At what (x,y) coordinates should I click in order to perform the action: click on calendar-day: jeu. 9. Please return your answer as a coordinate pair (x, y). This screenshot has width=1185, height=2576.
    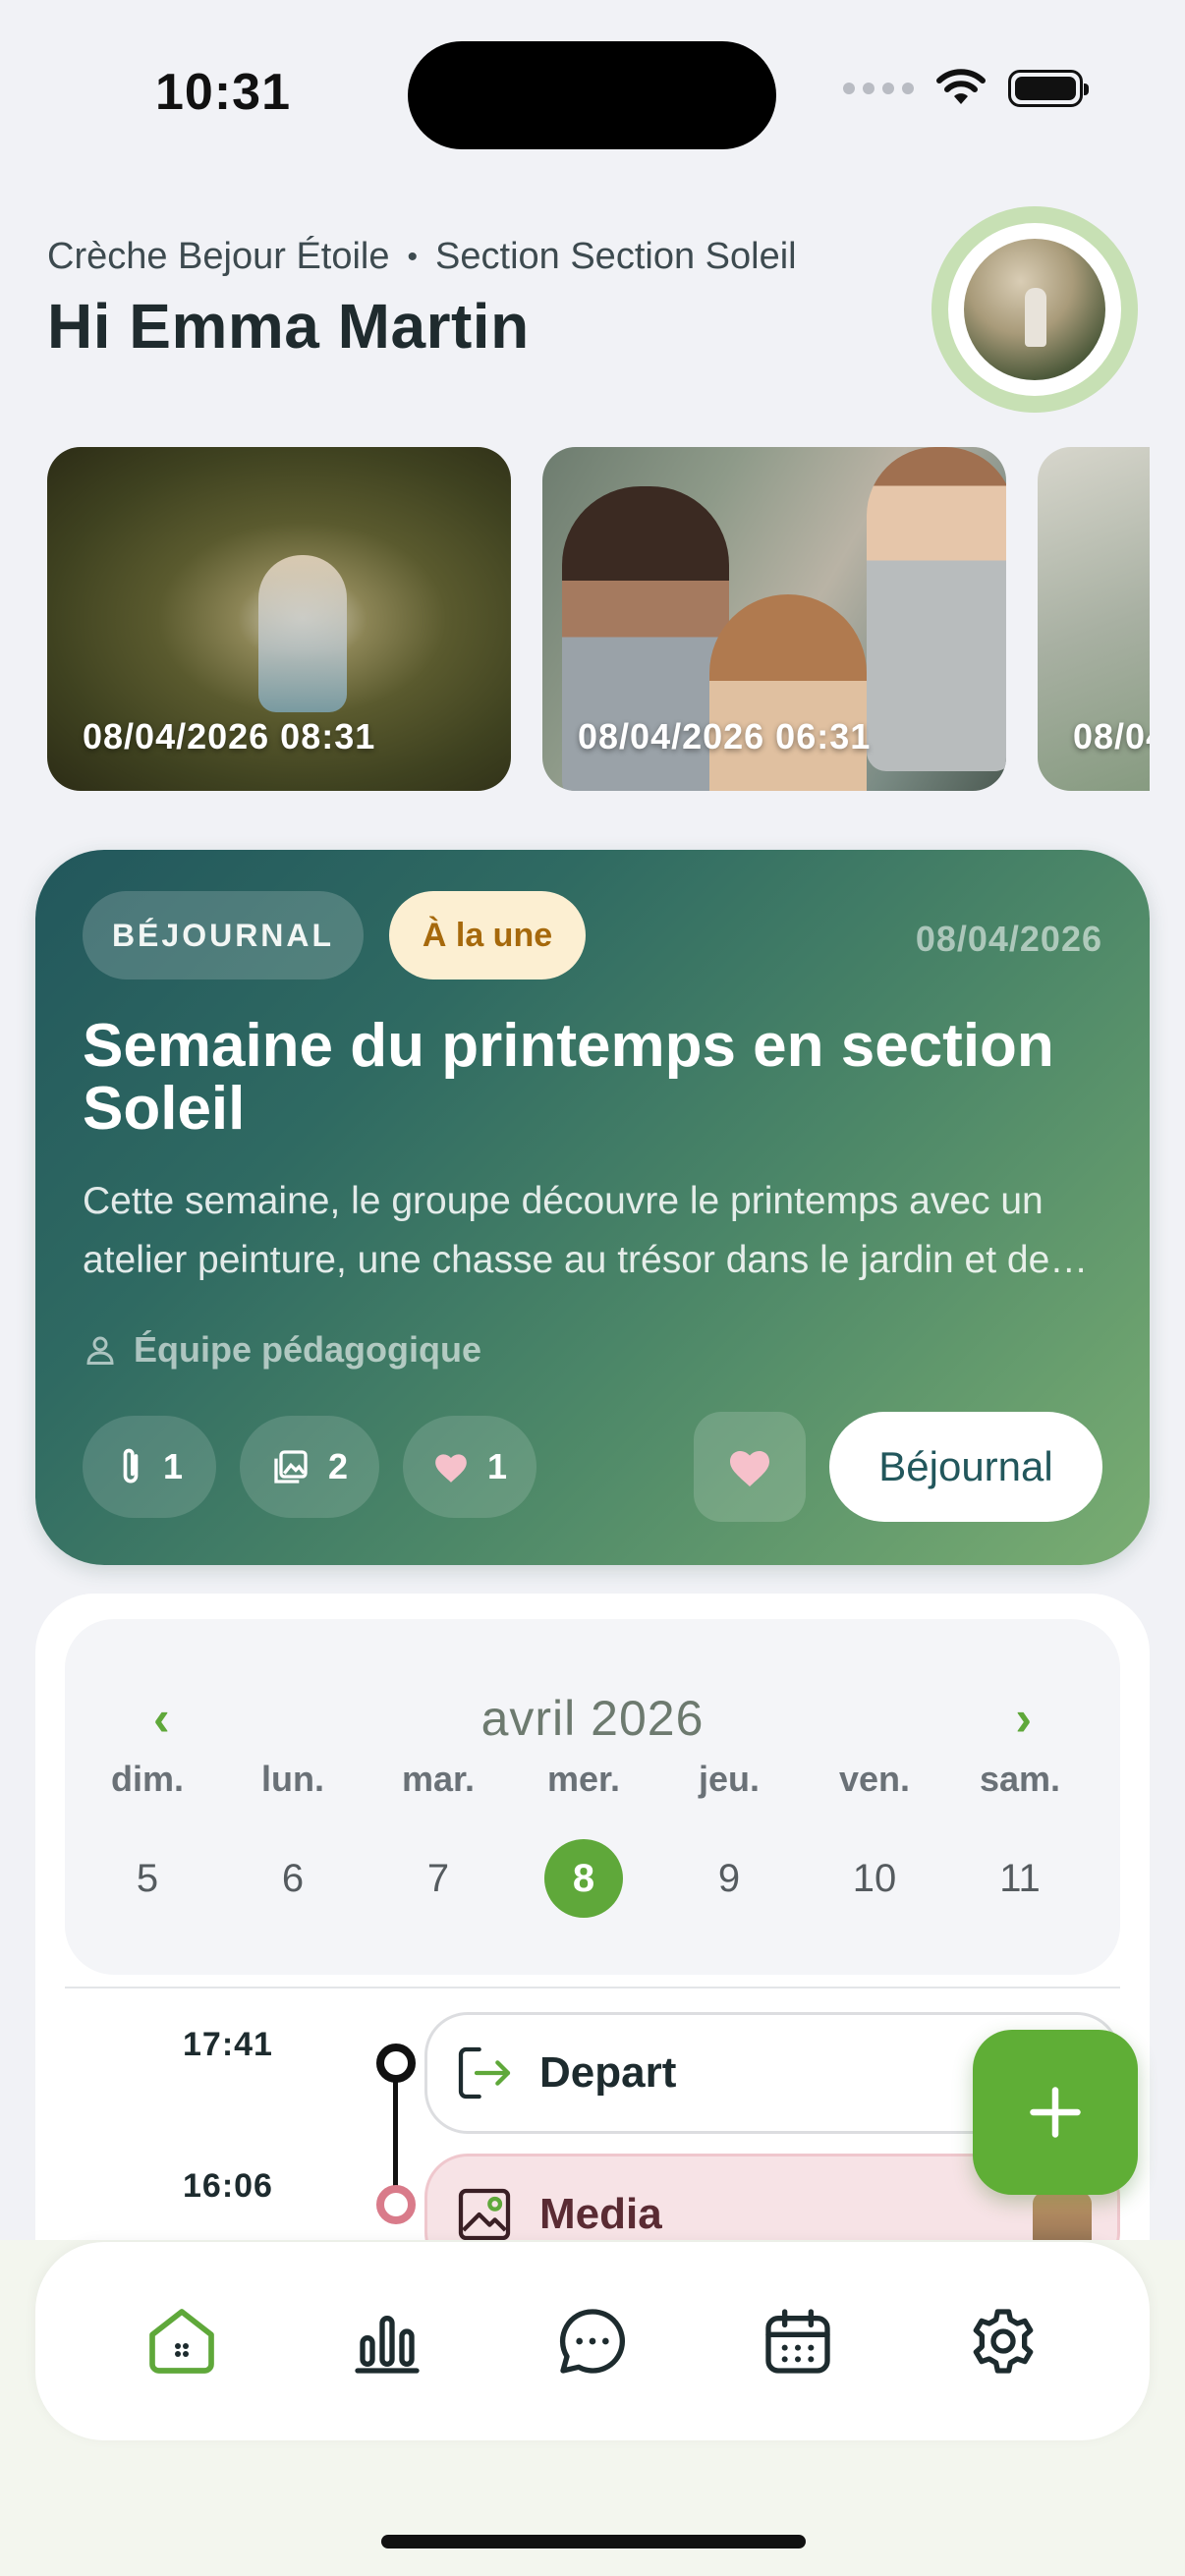
    Looking at the image, I should click on (729, 1838).